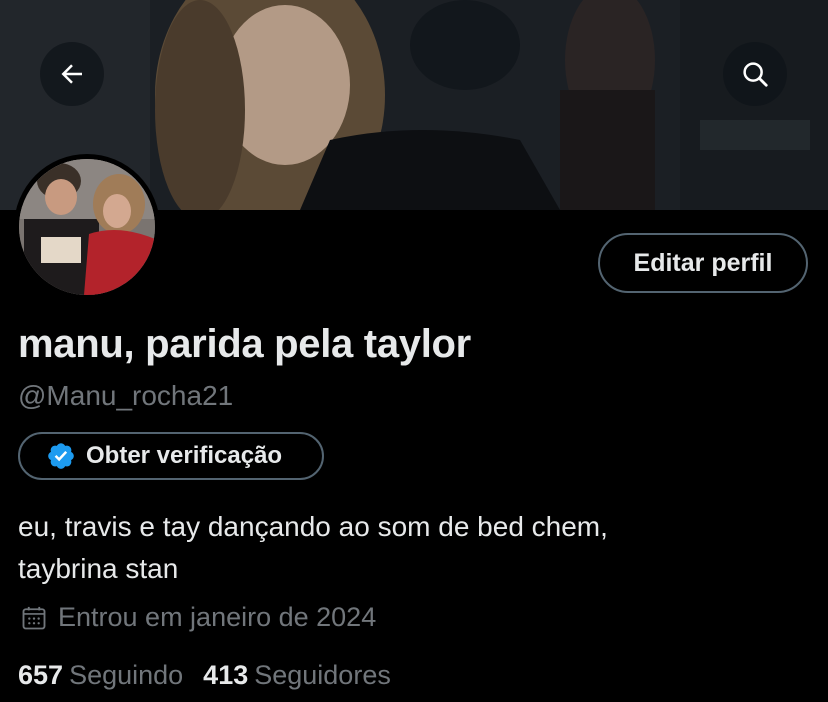 Image resolution: width=828 pixels, height=702 pixels. I want to click on arrow-left-icon, so click(71, 74).